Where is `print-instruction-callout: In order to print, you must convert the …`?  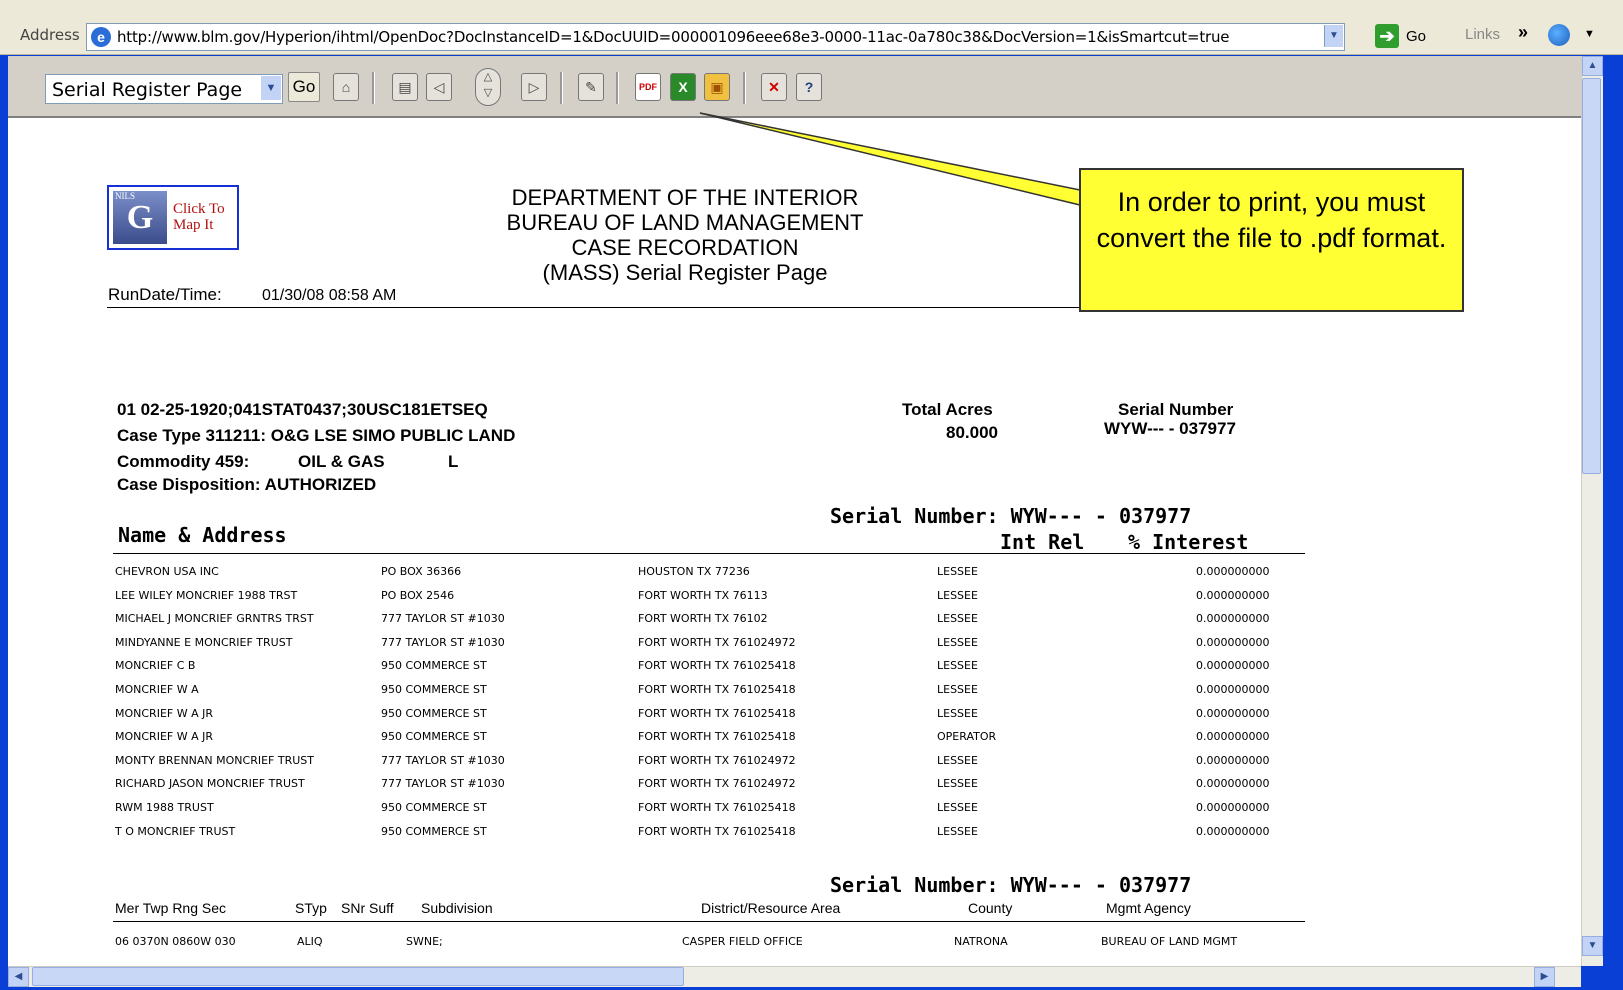
print-instruction-callout: In order to print, you must convert the … is located at coordinates (1271, 240).